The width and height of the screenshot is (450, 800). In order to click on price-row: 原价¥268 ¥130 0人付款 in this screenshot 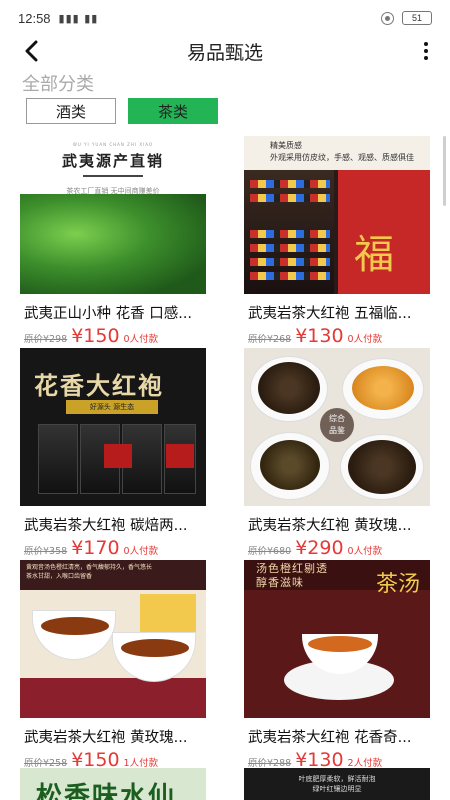, I will do `click(337, 336)`.